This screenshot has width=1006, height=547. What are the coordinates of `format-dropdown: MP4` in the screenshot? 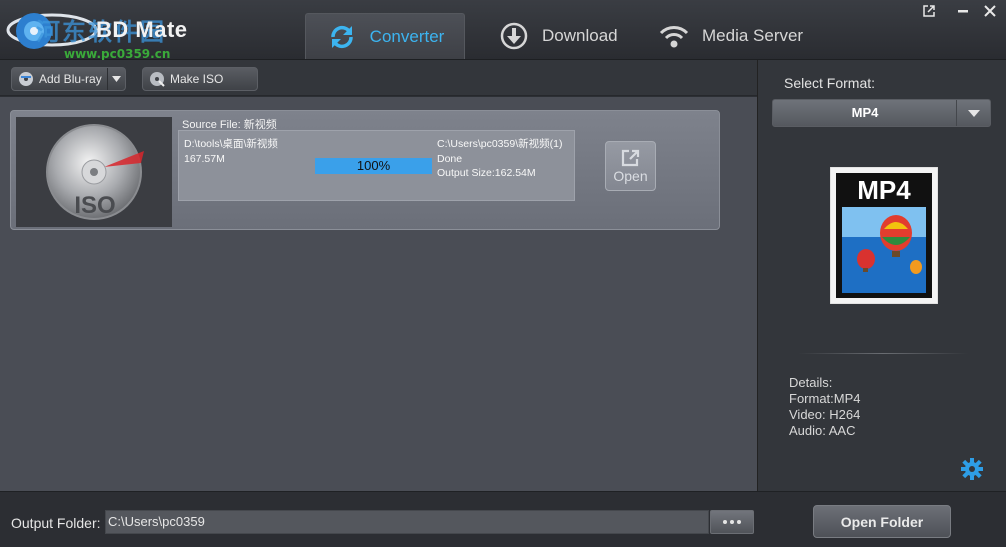 It's located at (881, 113).